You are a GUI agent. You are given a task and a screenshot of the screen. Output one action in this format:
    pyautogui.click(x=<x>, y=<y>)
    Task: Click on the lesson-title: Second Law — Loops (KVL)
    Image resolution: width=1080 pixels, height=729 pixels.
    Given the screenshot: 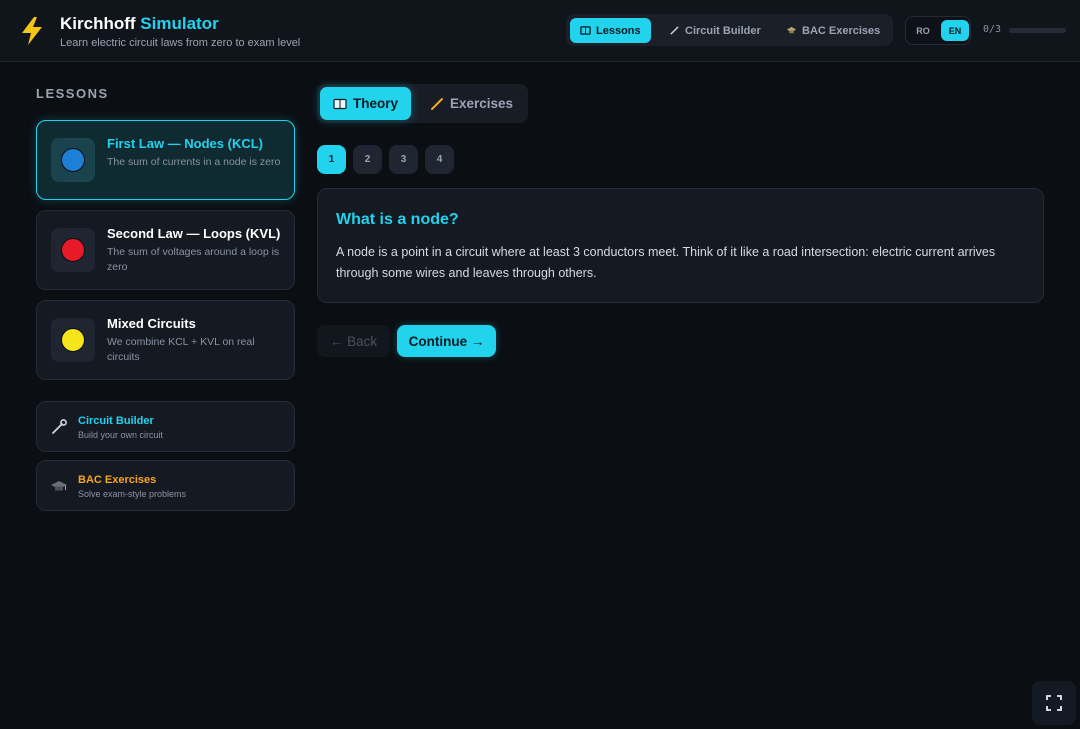 What is the action you would take?
    pyautogui.click(x=194, y=233)
    